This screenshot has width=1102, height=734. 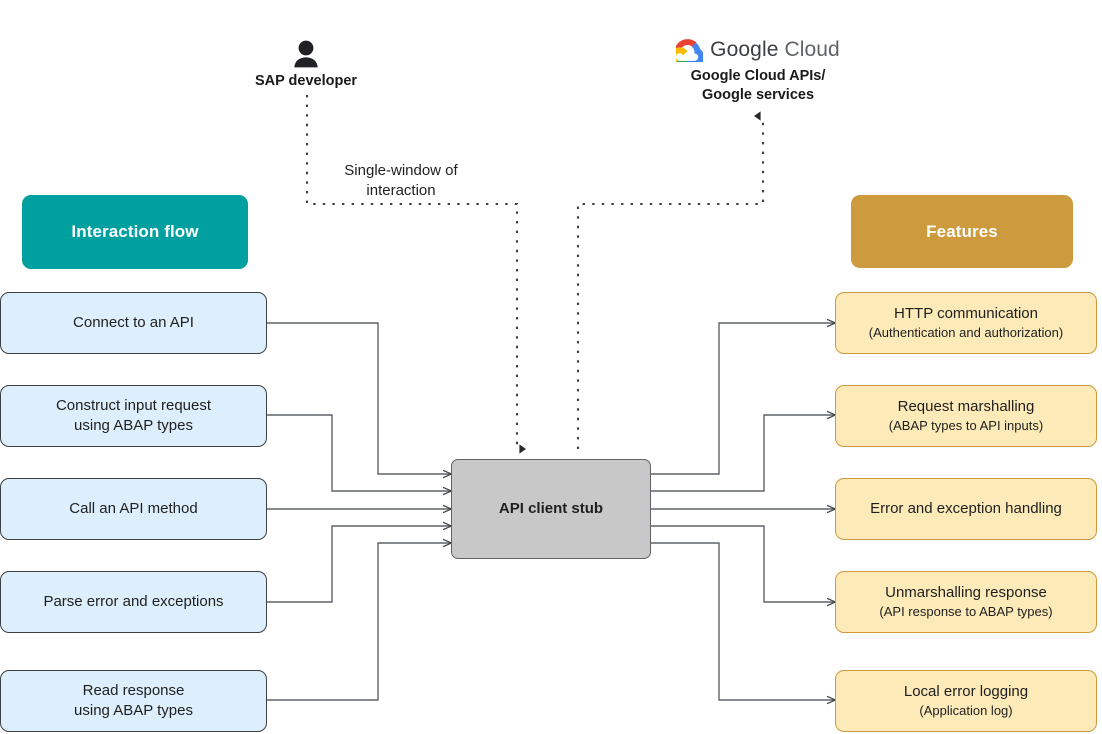 I want to click on center-to-right-connectors, so click(x=743, y=511).